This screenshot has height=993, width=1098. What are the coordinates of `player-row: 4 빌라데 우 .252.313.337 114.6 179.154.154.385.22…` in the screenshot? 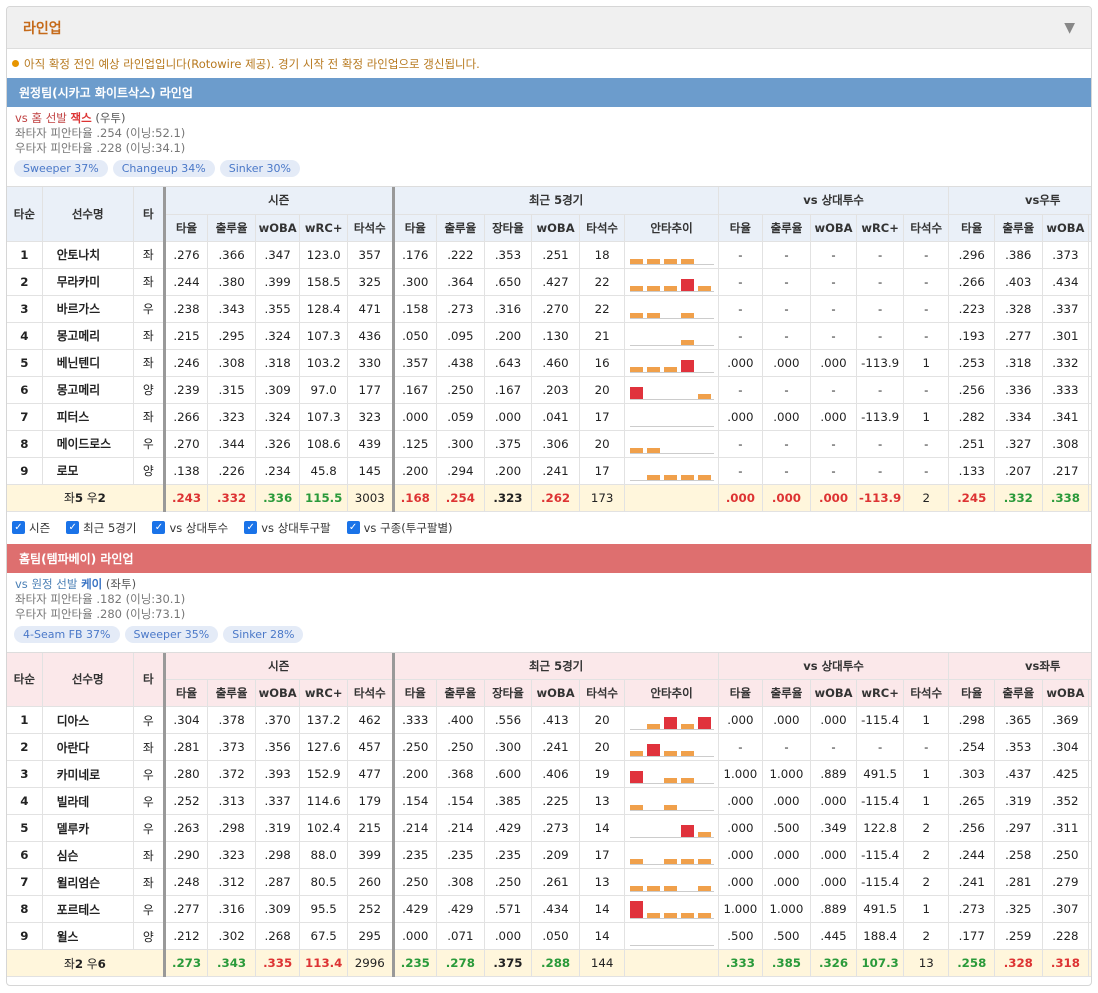 It's located at (549, 801).